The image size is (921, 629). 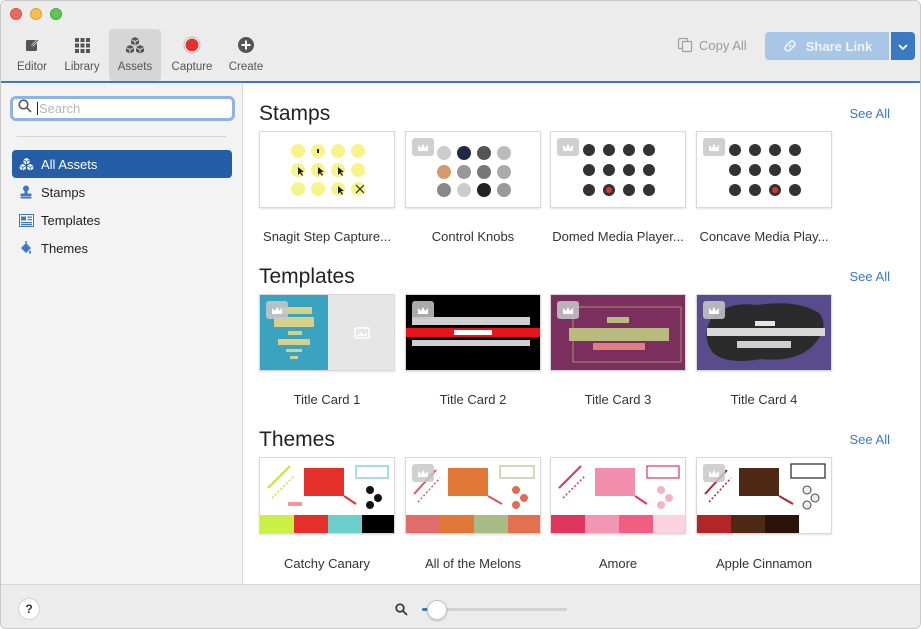 What do you see at coordinates (121, 136) in the screenshot?
I see `sidebar-divider` at bounding box center [121, 136].